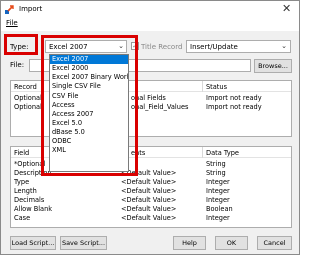 This screenshot has width=320, height=255. What do you see at coordinates (231, 243) in the screenshot?
I see `ok-button: OK` at bounding box center [231, 243].